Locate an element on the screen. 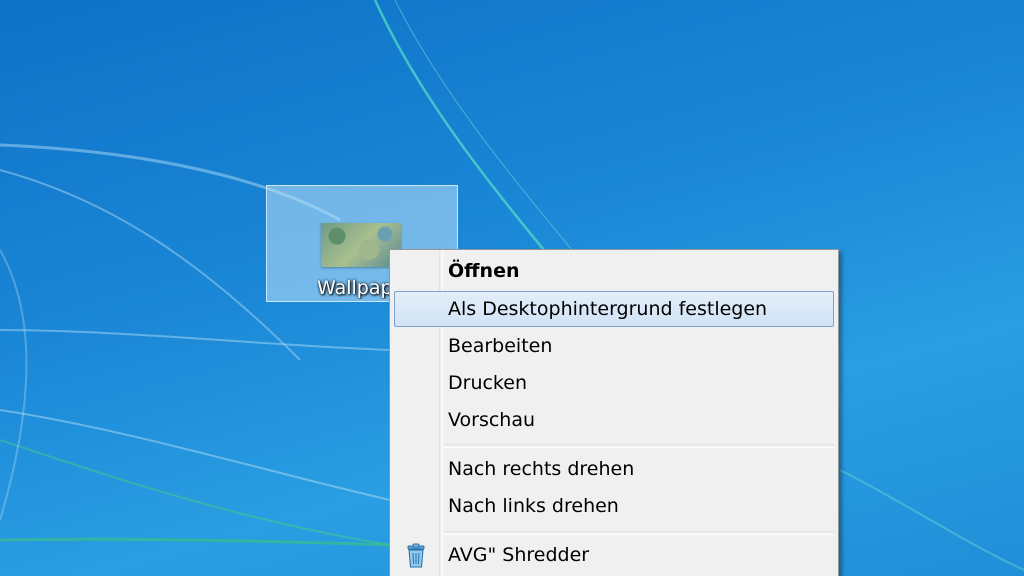  menu-item-preview: Vorschau is located at coordinates (614, 420).